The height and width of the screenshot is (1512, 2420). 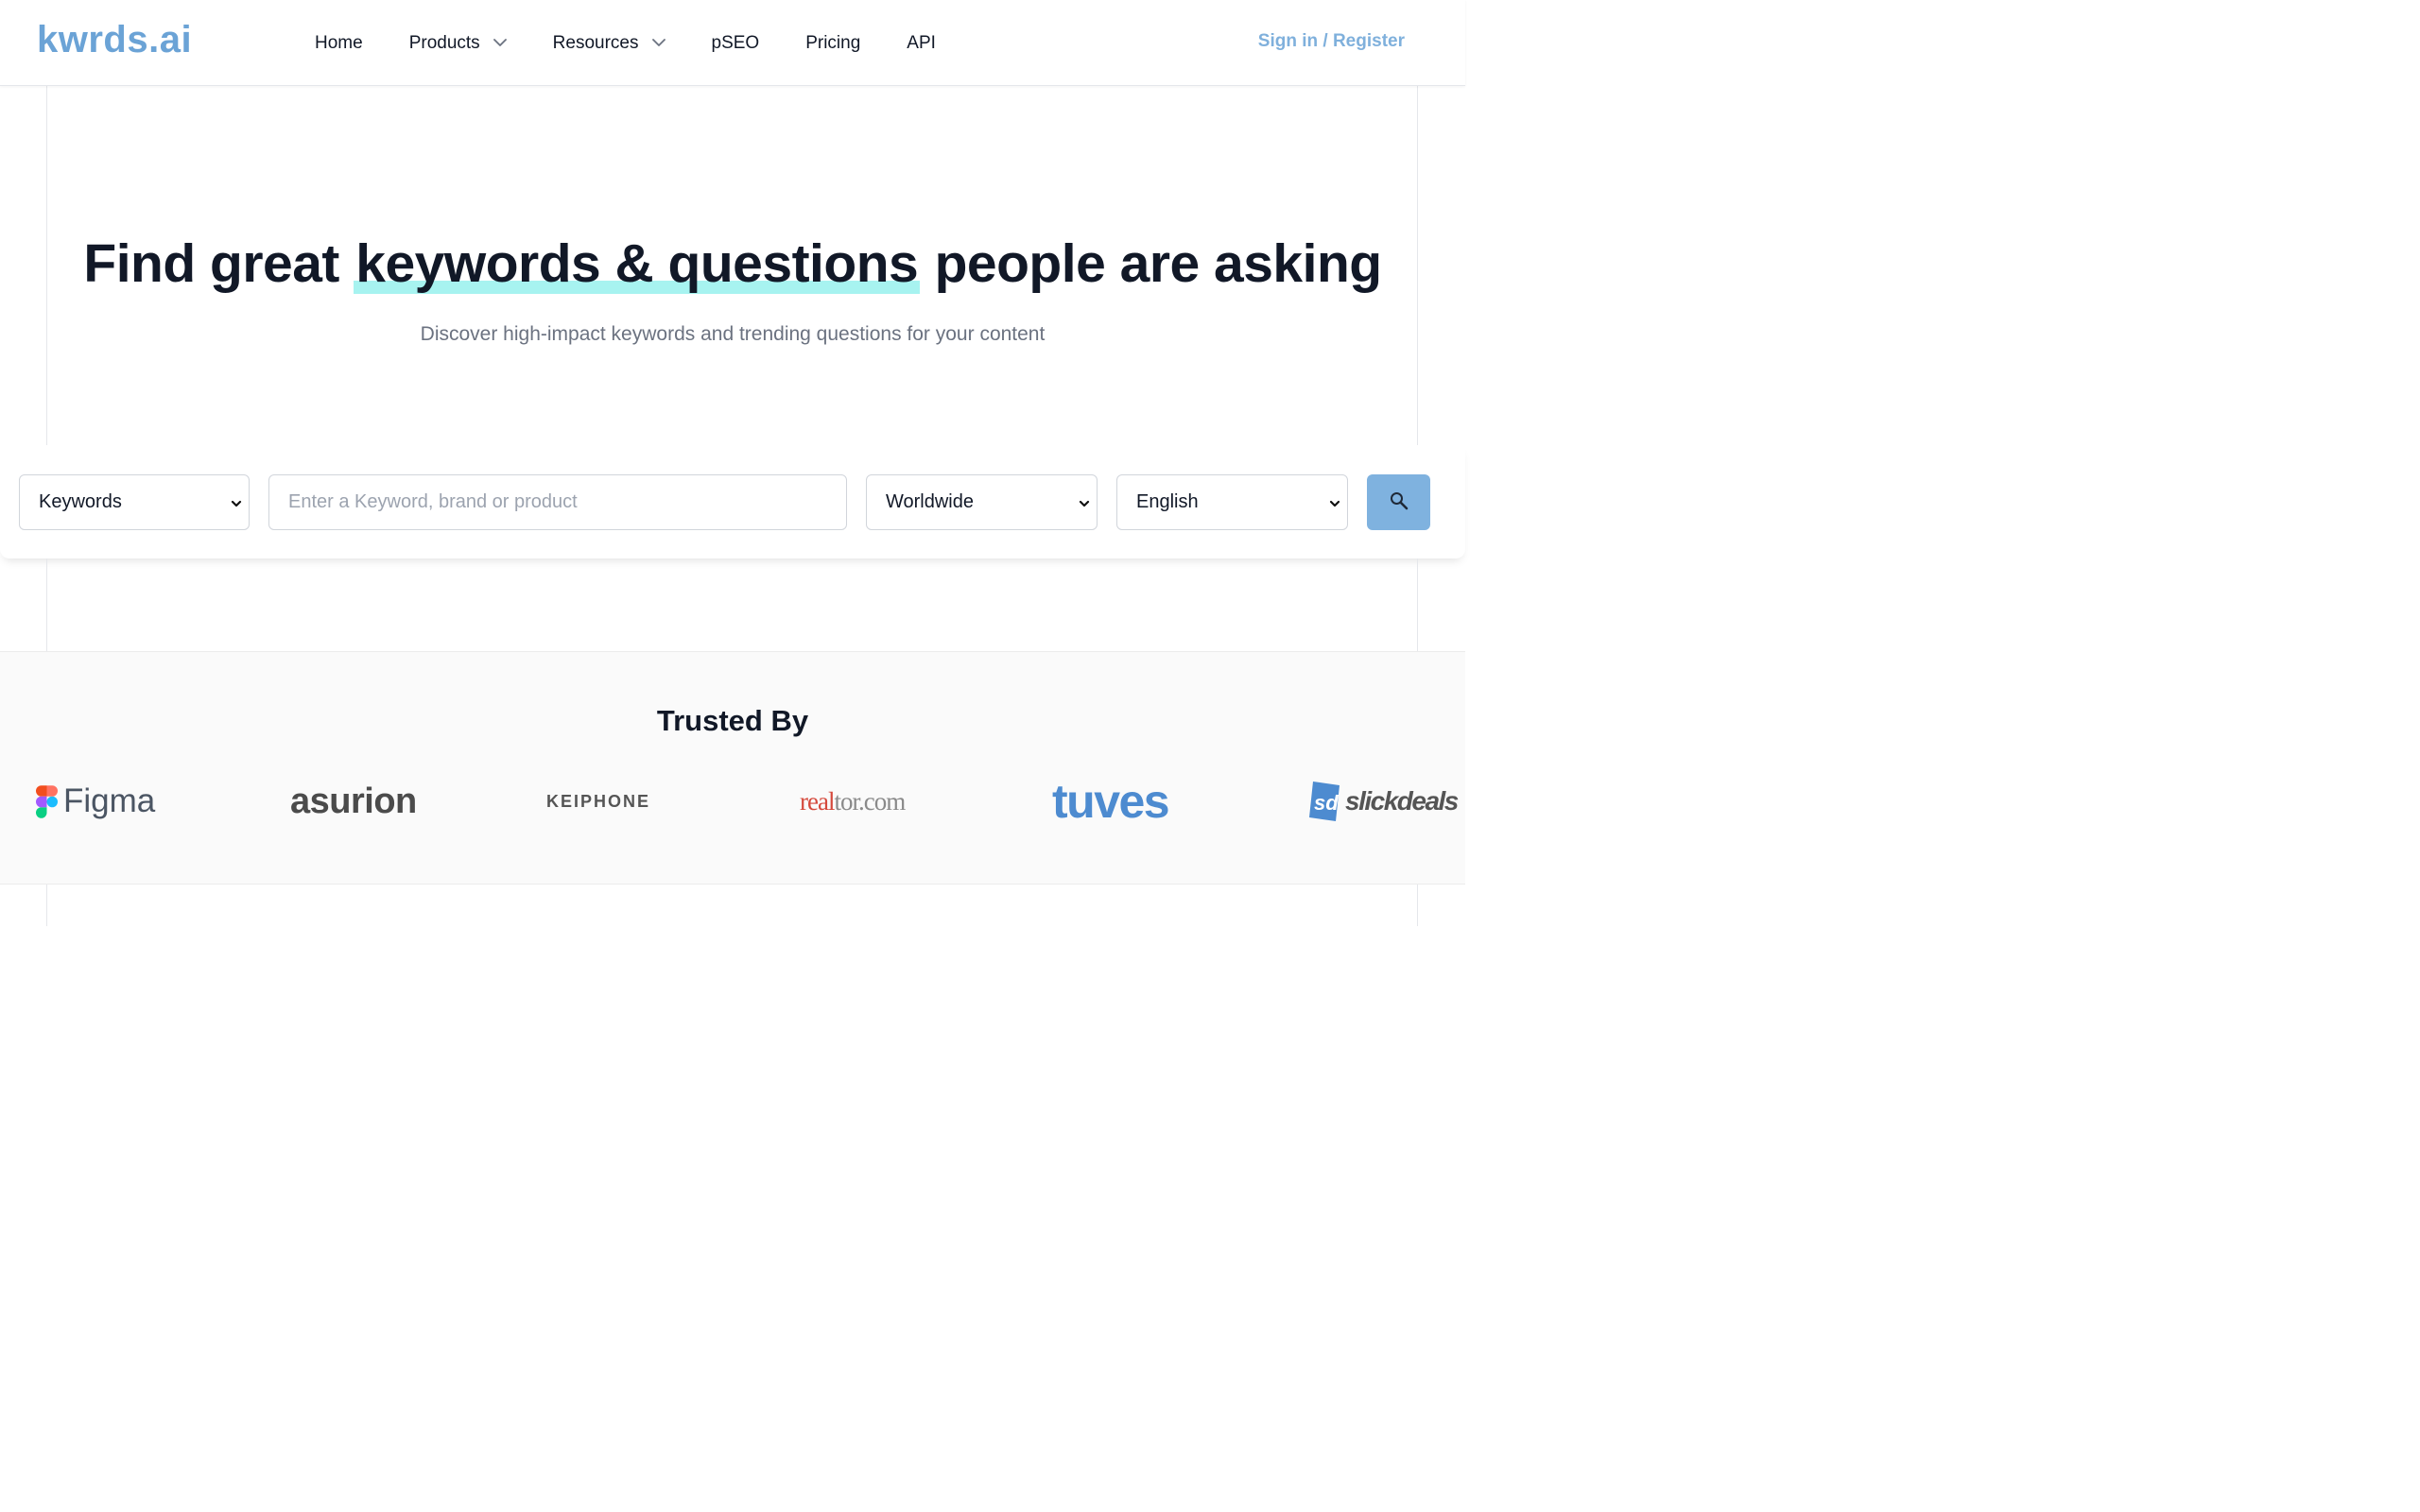 I want to click on tuves-wordmark: tuves, so click(x=1111, y=801).